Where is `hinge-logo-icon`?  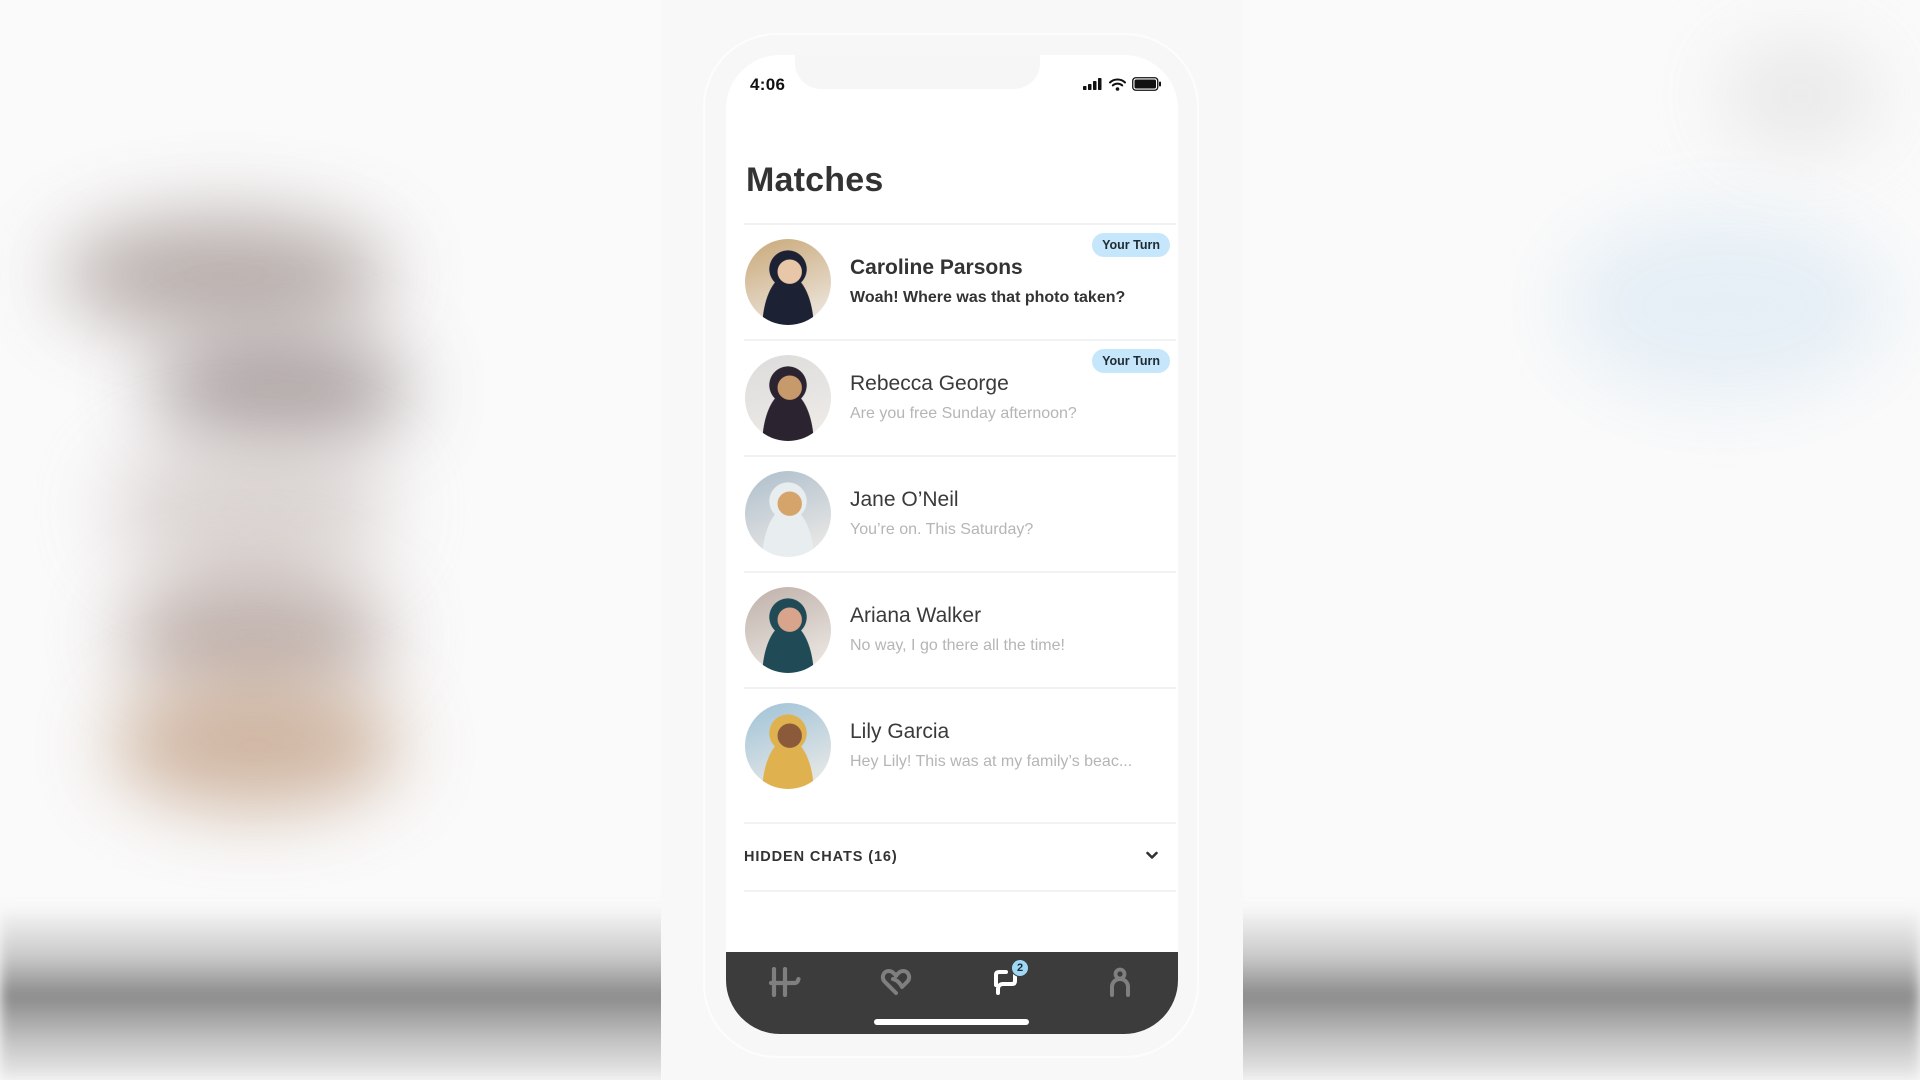 hinge-logo-icon is located at coordinates (784, 982).